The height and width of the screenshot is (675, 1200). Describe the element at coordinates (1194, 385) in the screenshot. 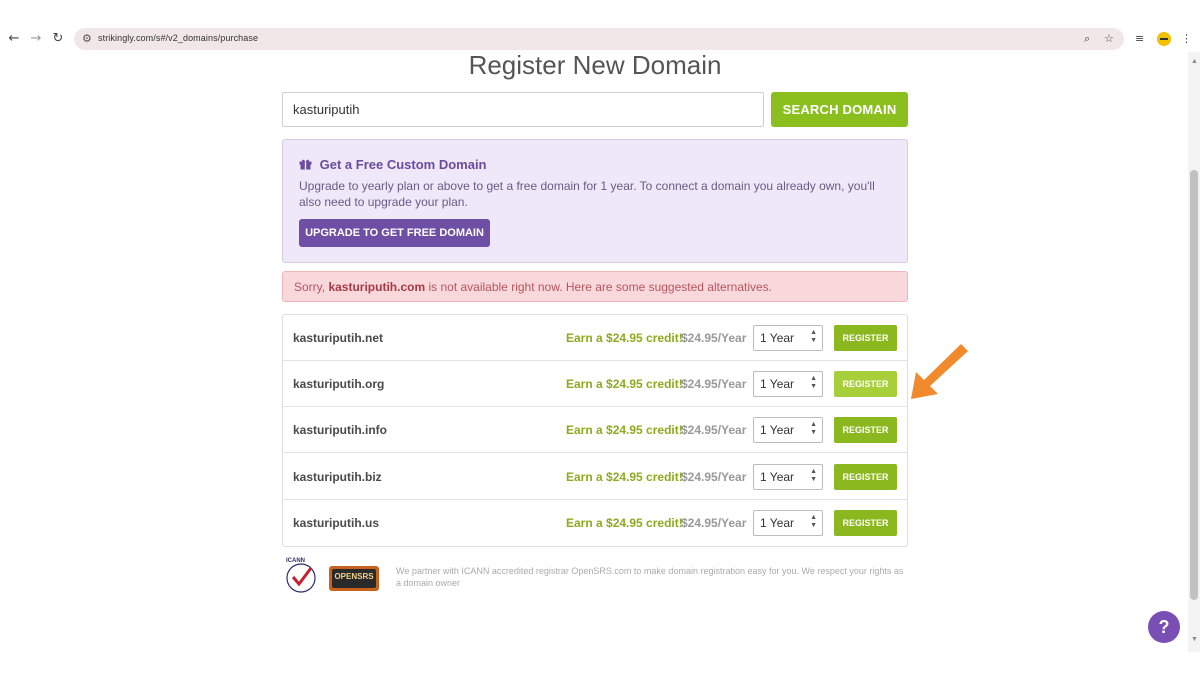

I see `scroll-thumb` at that location.